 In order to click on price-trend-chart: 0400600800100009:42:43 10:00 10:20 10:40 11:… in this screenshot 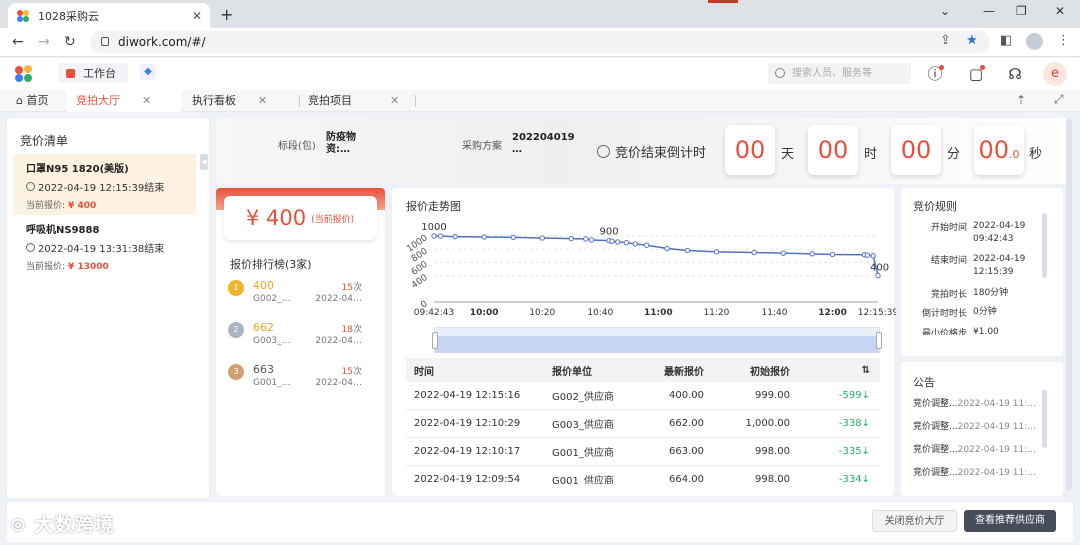, I will do `click(650, 270)`.